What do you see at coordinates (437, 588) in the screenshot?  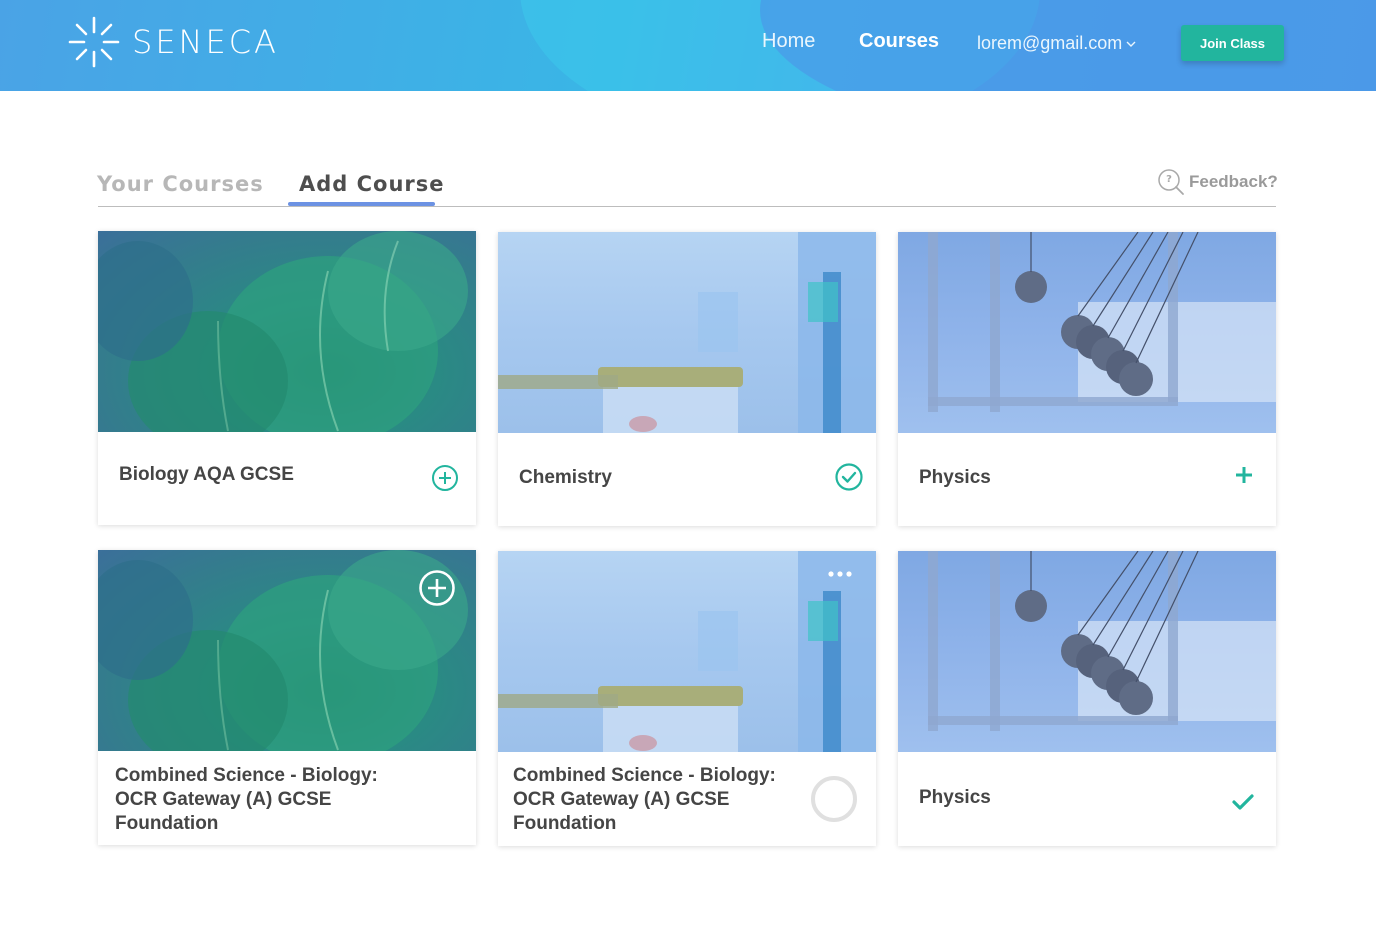 I see `add-circle-overlay-icon` at bounding box center [437, 588].